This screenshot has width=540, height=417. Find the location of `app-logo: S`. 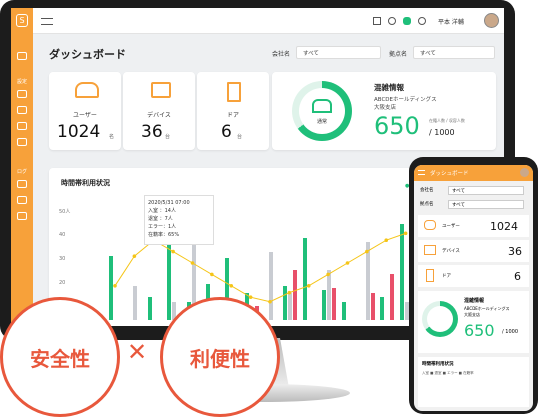

app-logo: S is located at coordinates (22, 20).